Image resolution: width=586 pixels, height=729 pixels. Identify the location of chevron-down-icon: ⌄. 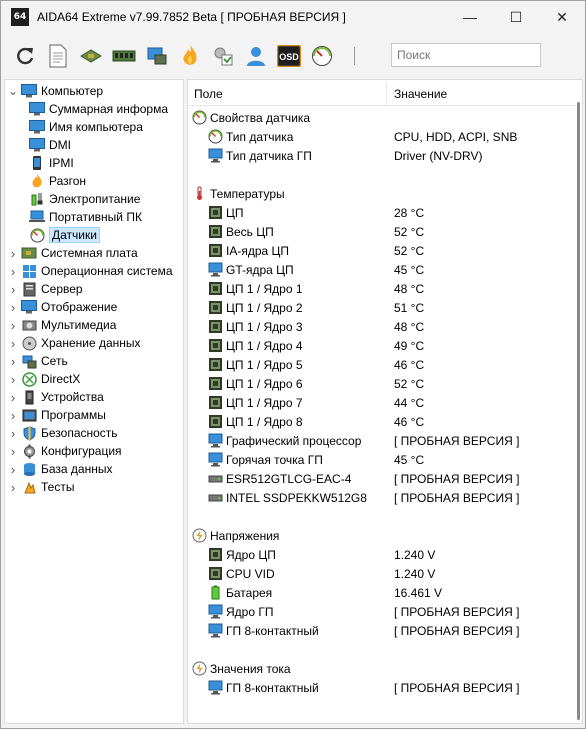
(13, 91).